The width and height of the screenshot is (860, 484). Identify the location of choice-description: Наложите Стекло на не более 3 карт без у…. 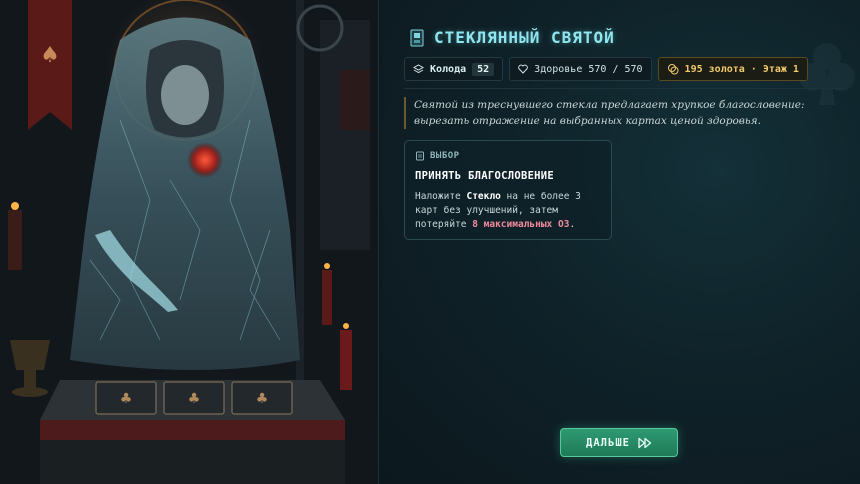
(508, 211).